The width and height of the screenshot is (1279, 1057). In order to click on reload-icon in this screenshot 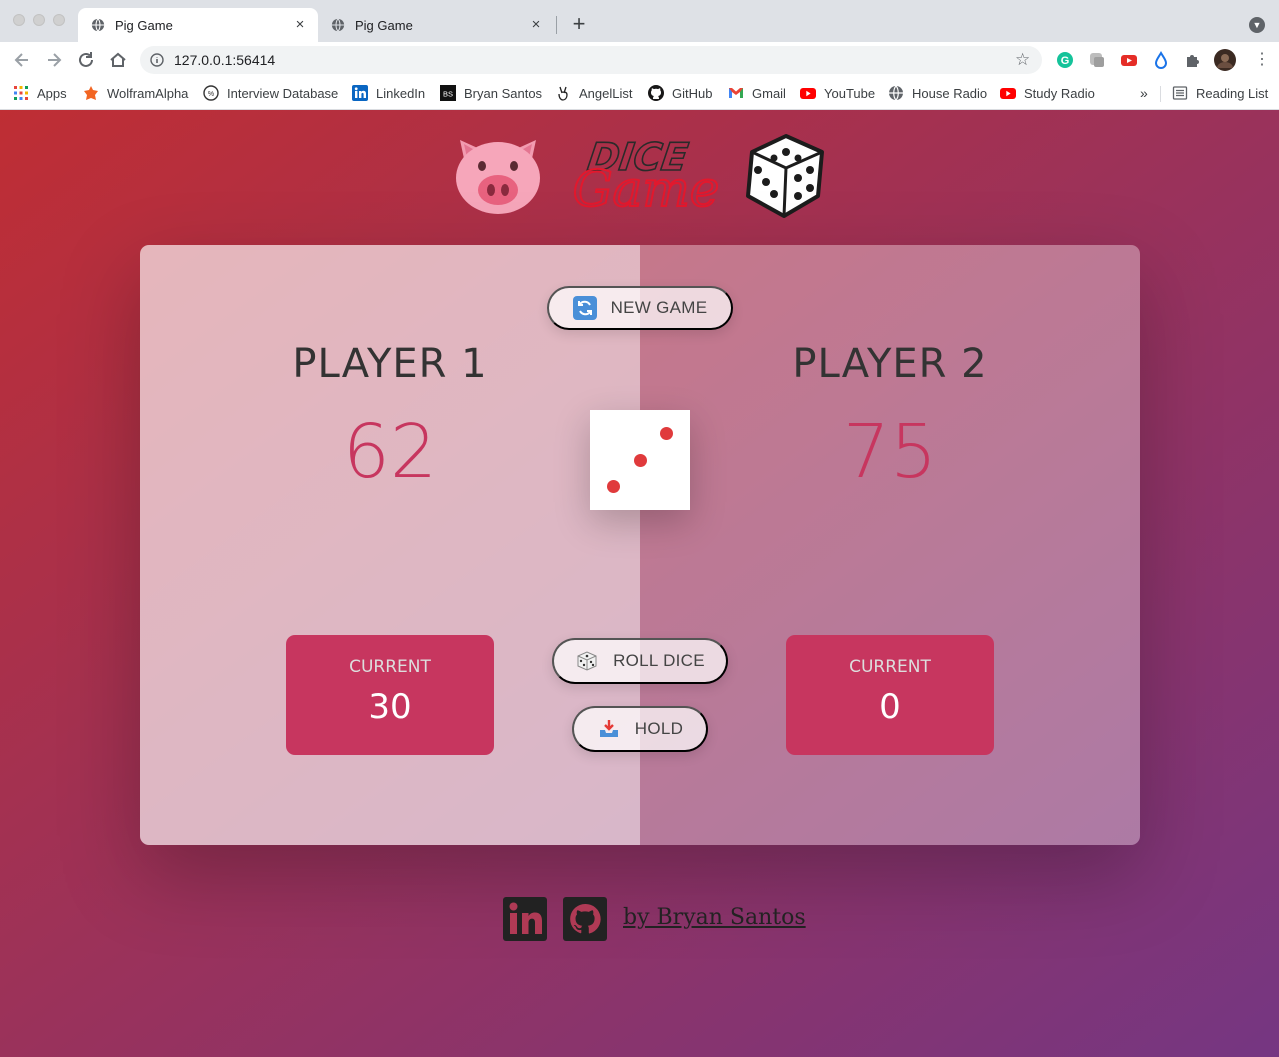, I will do `click(86, 60)`.